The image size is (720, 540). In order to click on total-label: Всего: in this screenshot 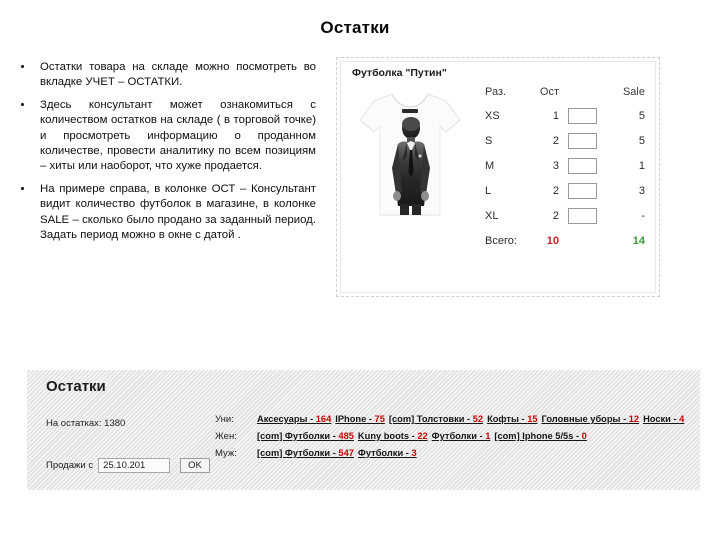, I will do `click(501, 240)`.